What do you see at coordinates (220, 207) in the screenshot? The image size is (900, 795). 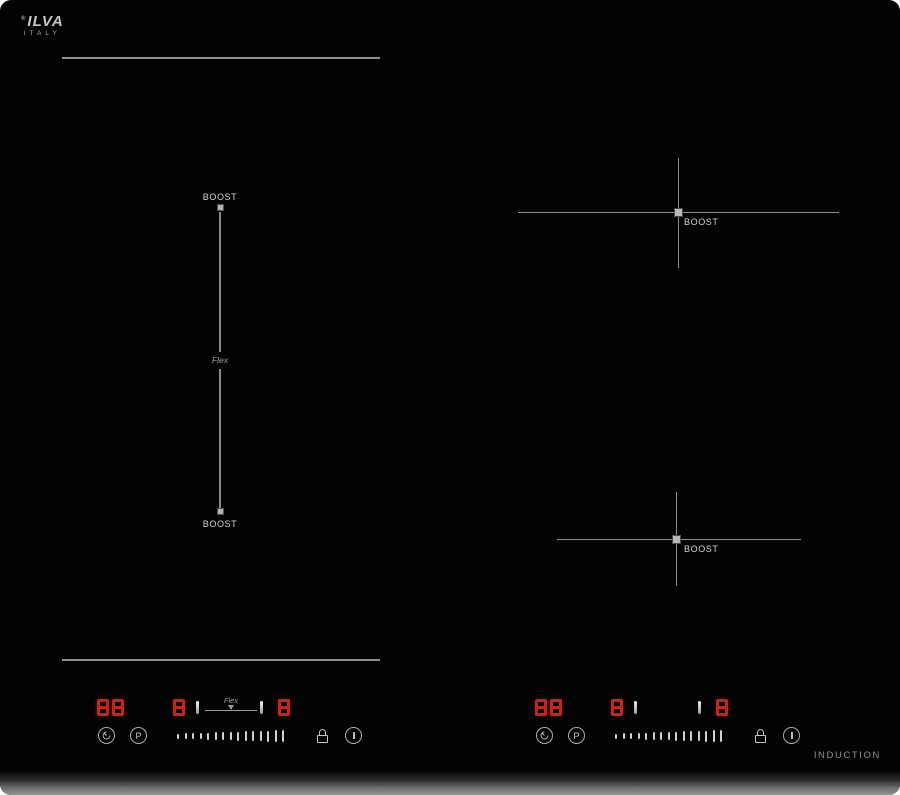 I see `flex-zone-boost-top-marker` at bounding box center [220, 207].